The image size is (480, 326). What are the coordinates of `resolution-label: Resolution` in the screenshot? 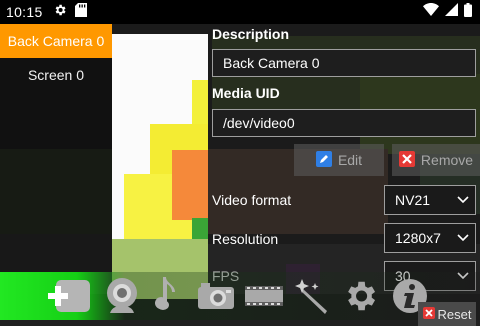 It's located at (245, 239).